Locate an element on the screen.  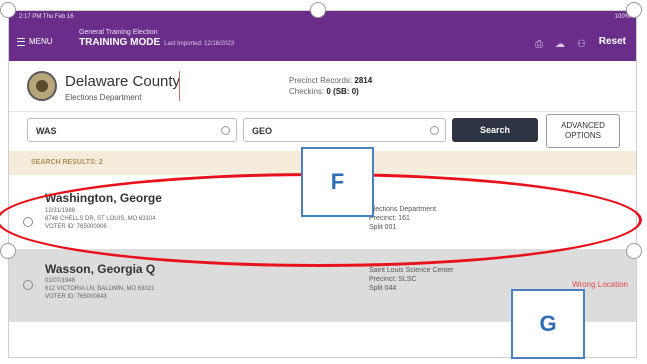
hamburger-icon is located at coordinates (21, 41).